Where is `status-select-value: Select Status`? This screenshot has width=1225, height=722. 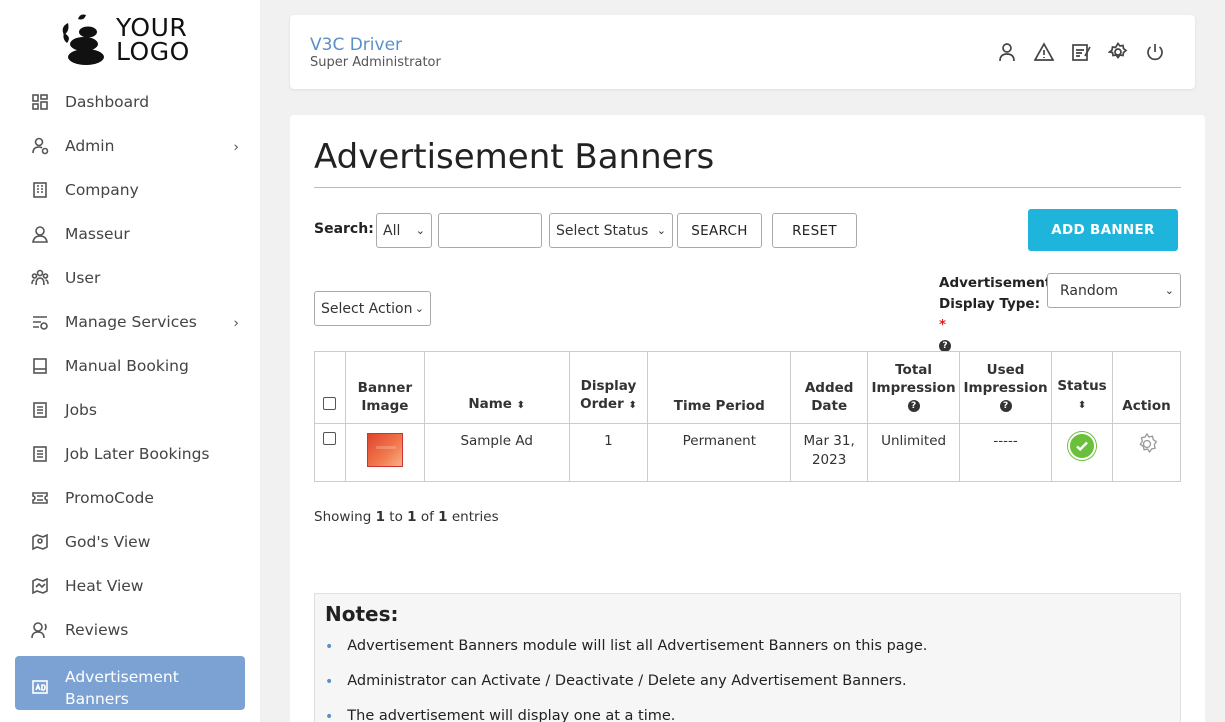
status-select-value: Select Status is located at coordinates (602, 230).